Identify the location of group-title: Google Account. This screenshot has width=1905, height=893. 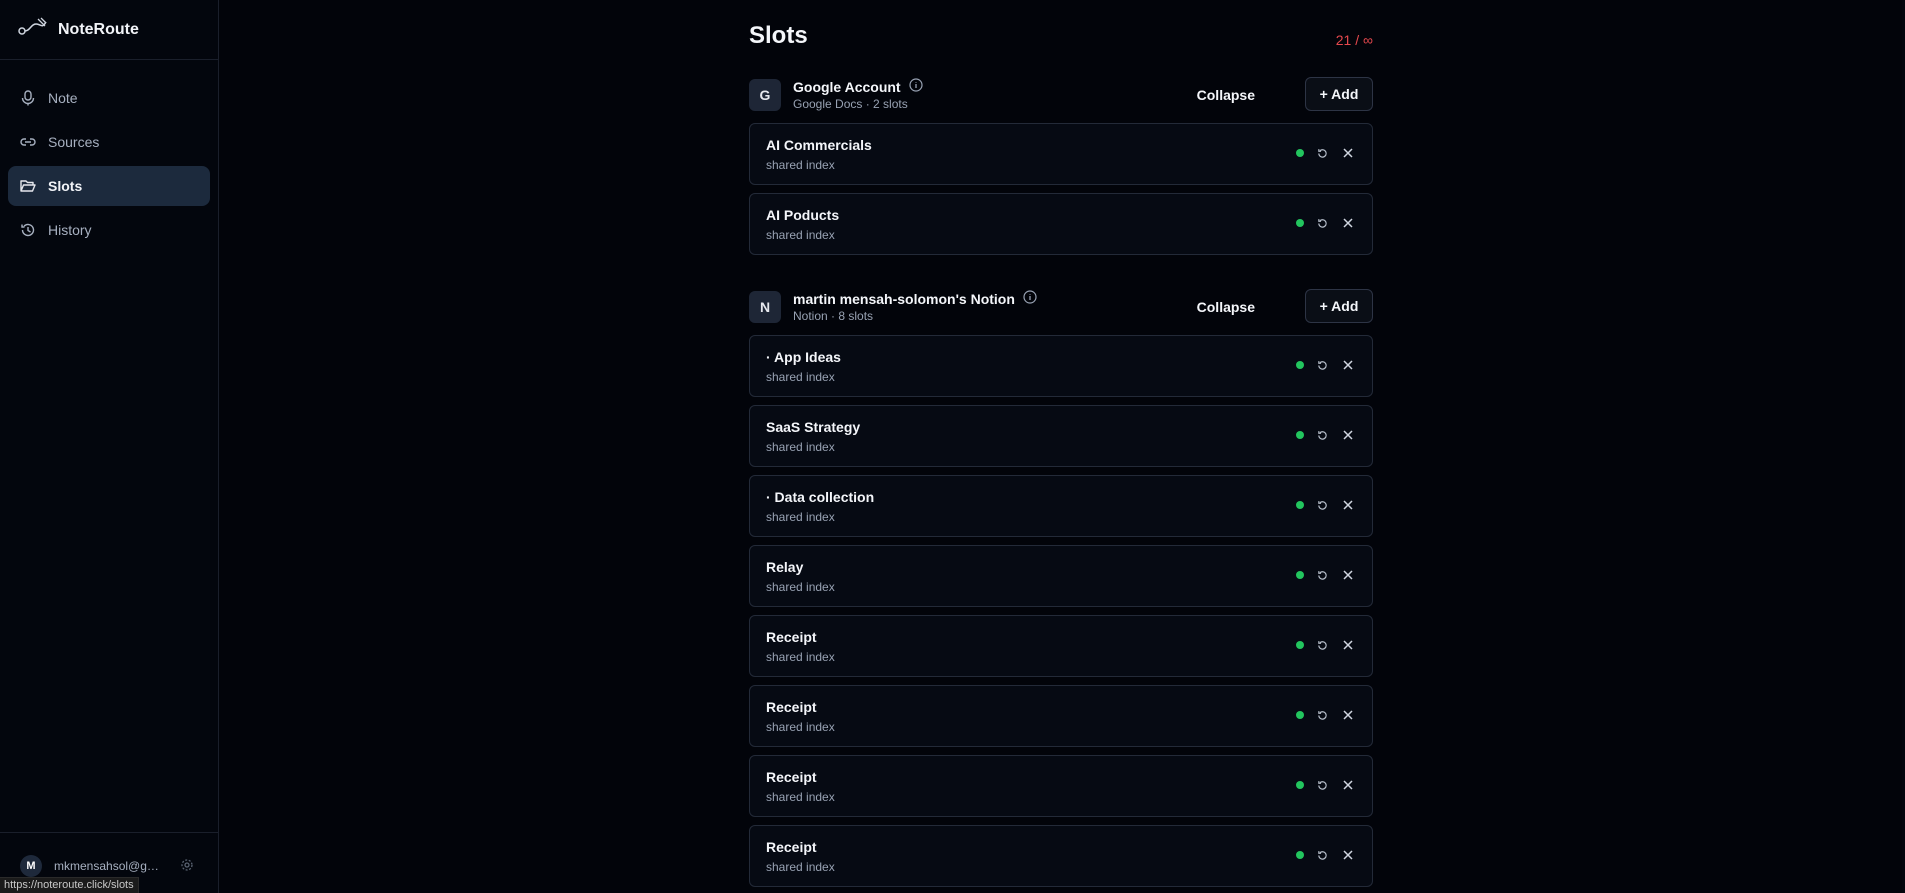
(858, 86).